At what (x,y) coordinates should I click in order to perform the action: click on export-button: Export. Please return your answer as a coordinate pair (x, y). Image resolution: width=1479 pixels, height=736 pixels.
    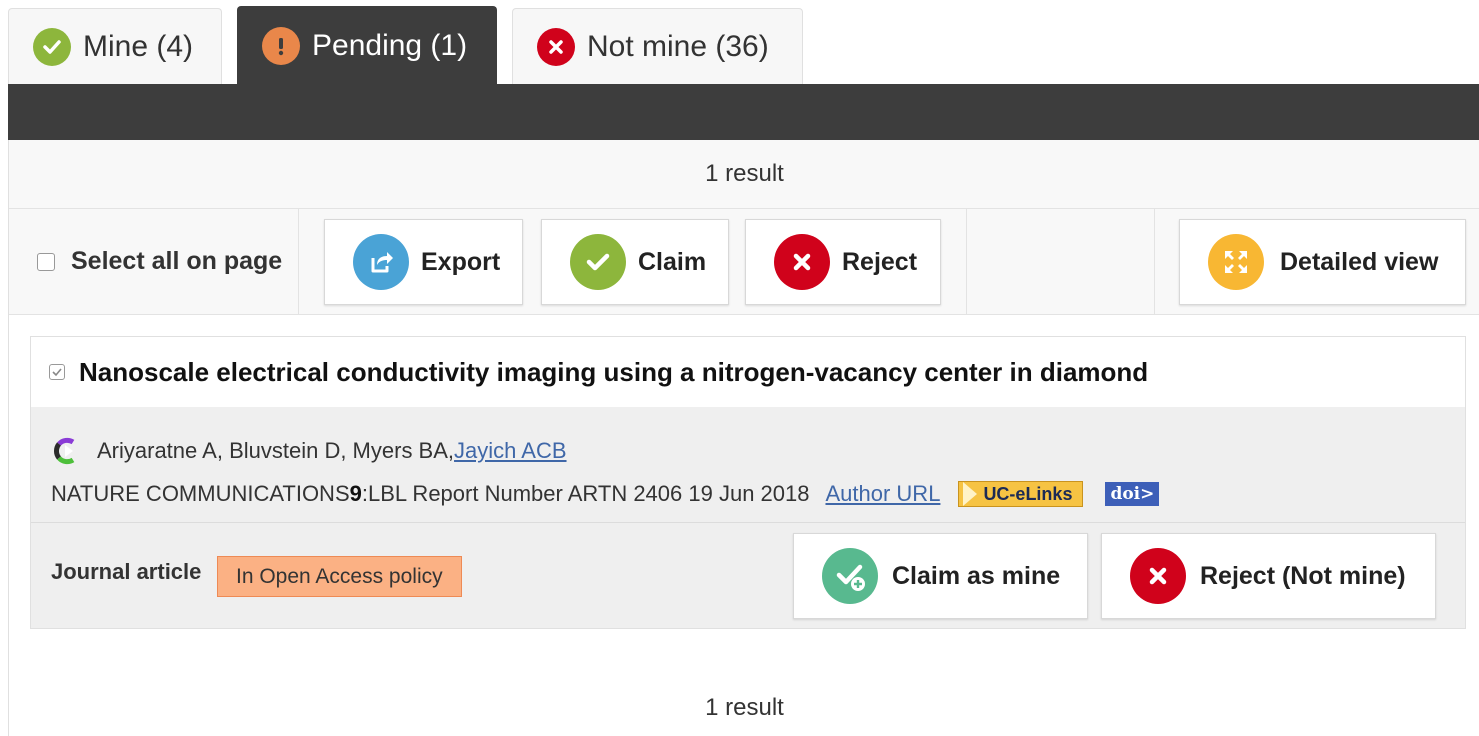
    Looking at the image, I should click on (423, 262).